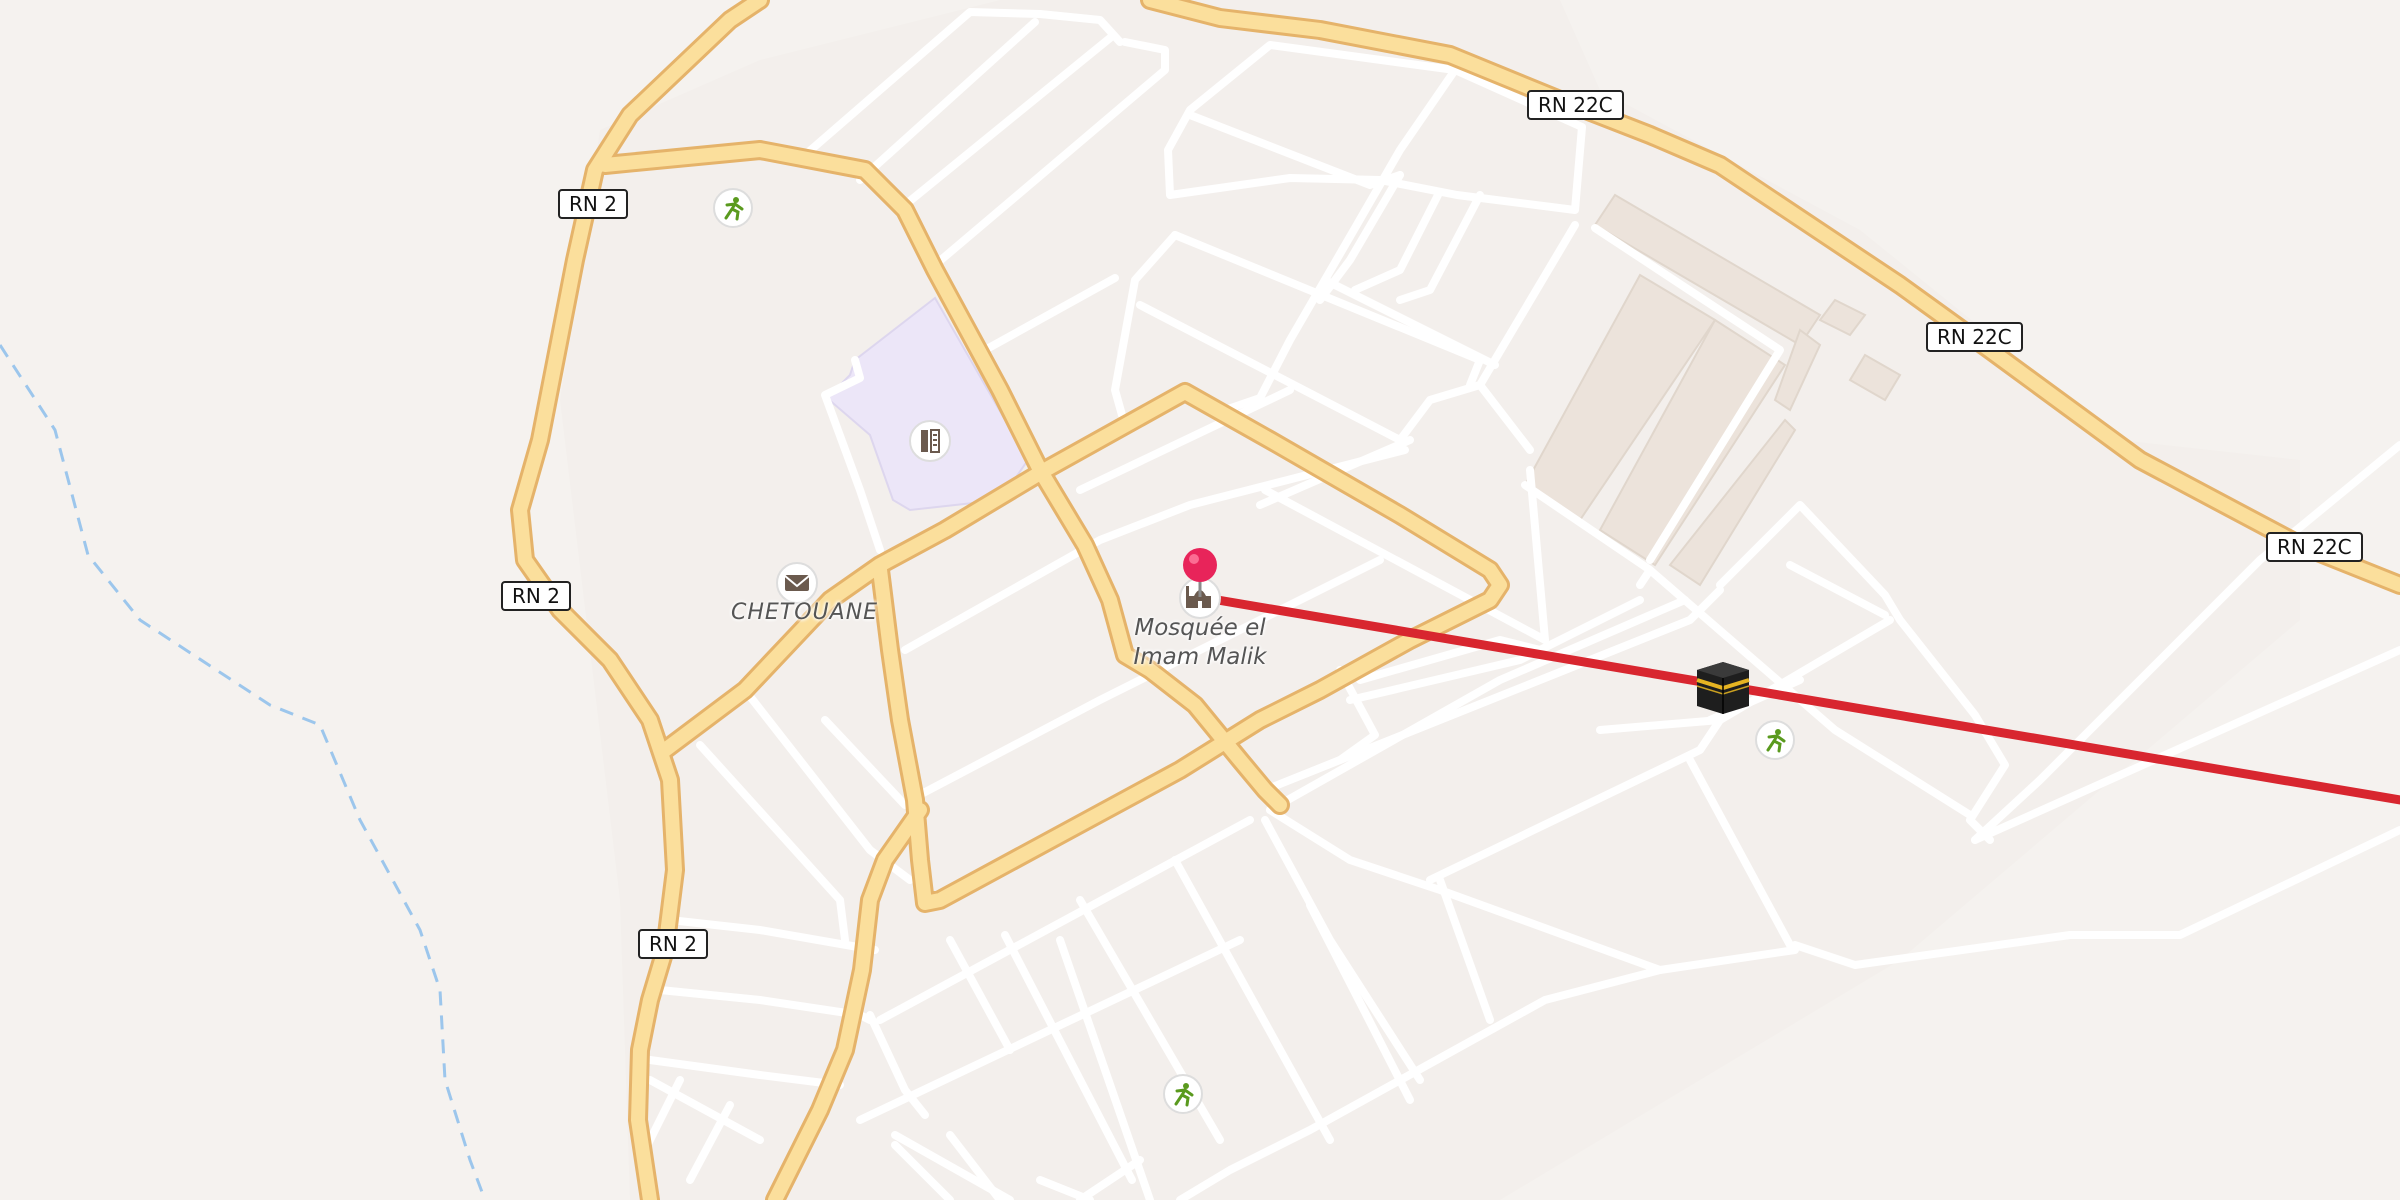 The width and height of the screenshot is (2400, 1200). Describe the element at coordinates (930, 441) in the screenshot. I see `school-icon` at that location.